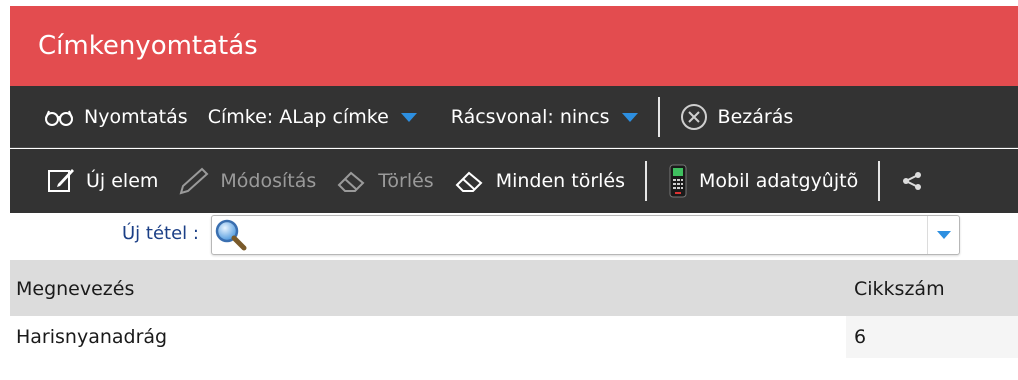 Image resolution: width=1018 pixels, height=380 pixels. I want to click on new-item-field-label: Új tétel :, so click(160, 233).